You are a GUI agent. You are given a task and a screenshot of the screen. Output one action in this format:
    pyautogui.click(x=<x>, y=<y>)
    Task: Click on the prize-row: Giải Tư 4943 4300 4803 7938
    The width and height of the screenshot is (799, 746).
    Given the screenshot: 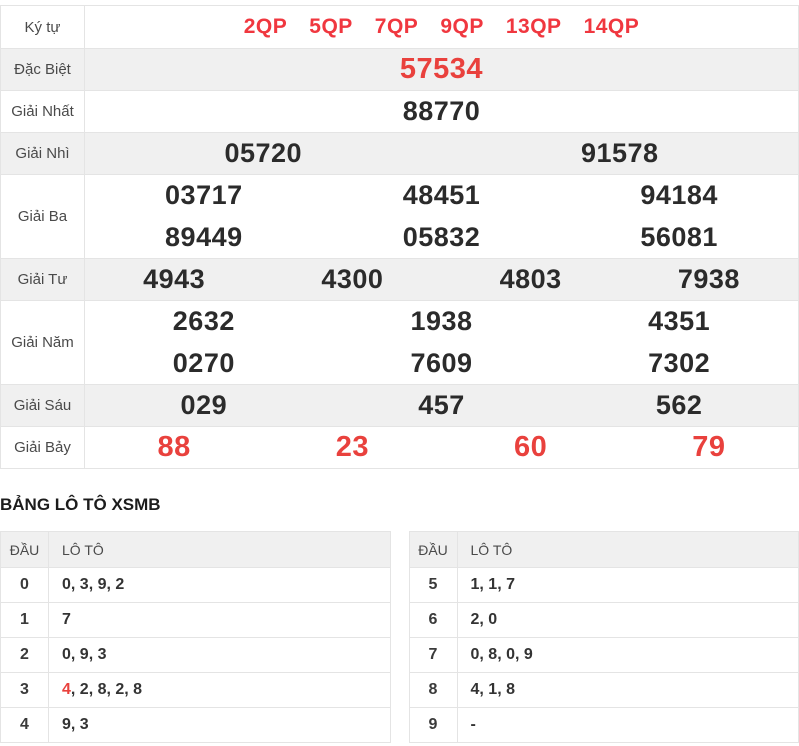 What is the action you would take?
    pyautogui.click(x=399, y=279)
    